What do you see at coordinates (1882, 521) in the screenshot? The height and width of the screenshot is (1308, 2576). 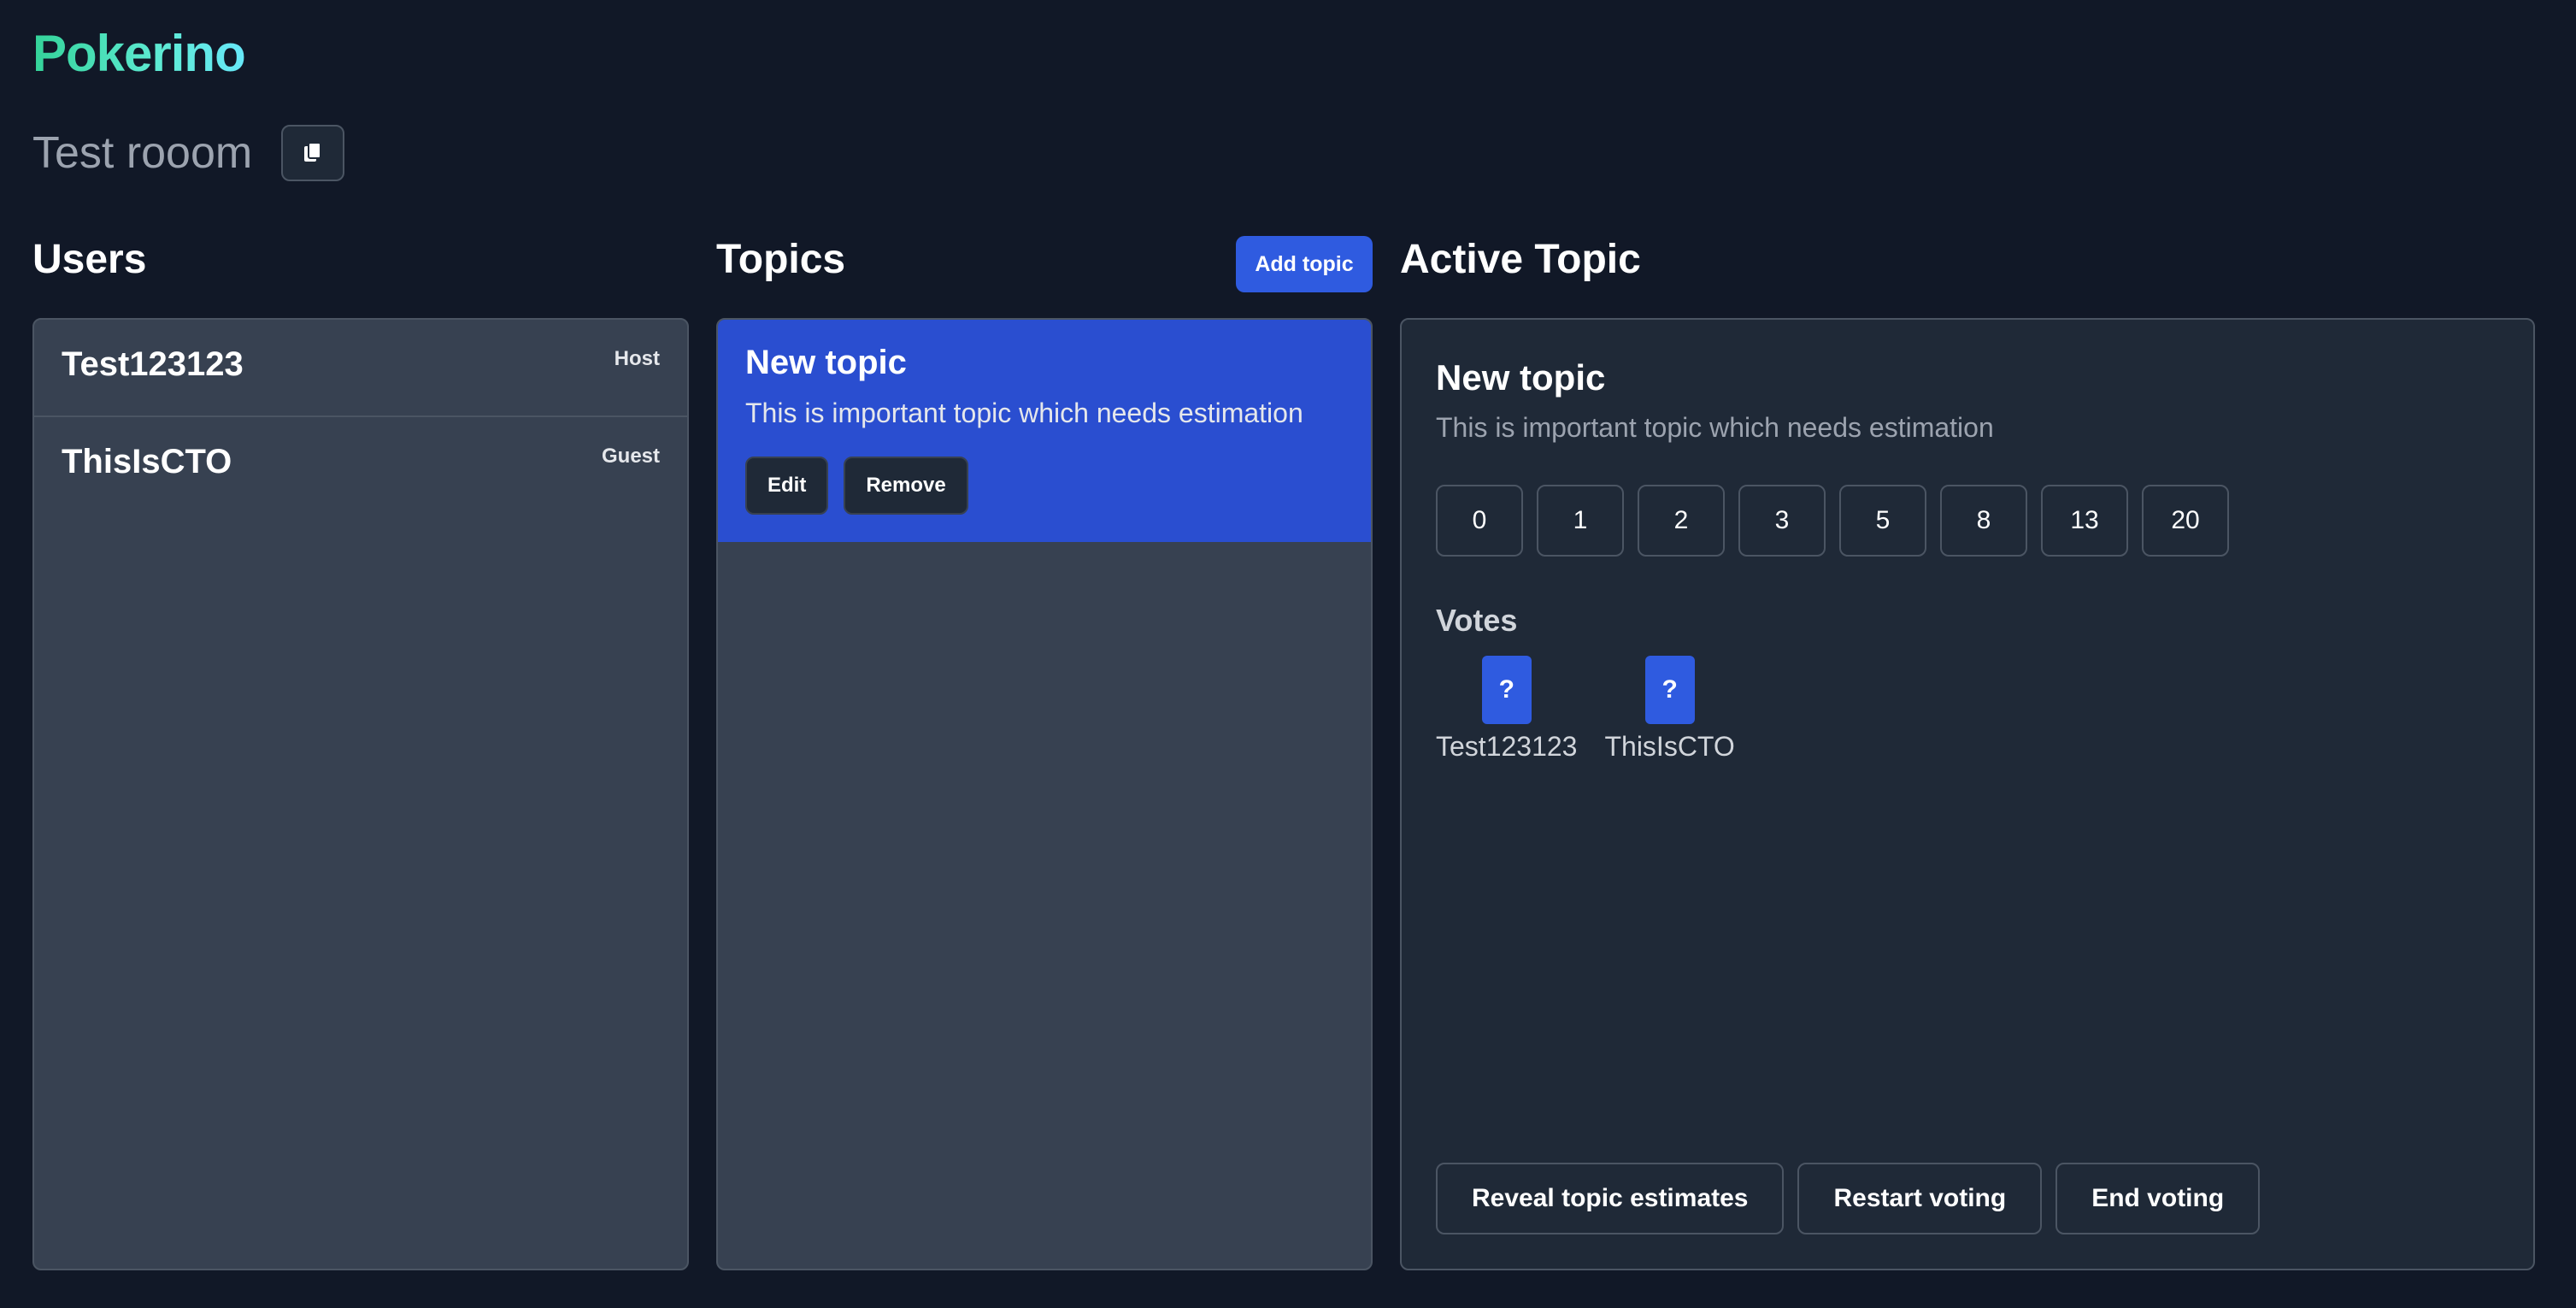 I see `estimate-card-5: 5` at bounding box center [1882, 521].